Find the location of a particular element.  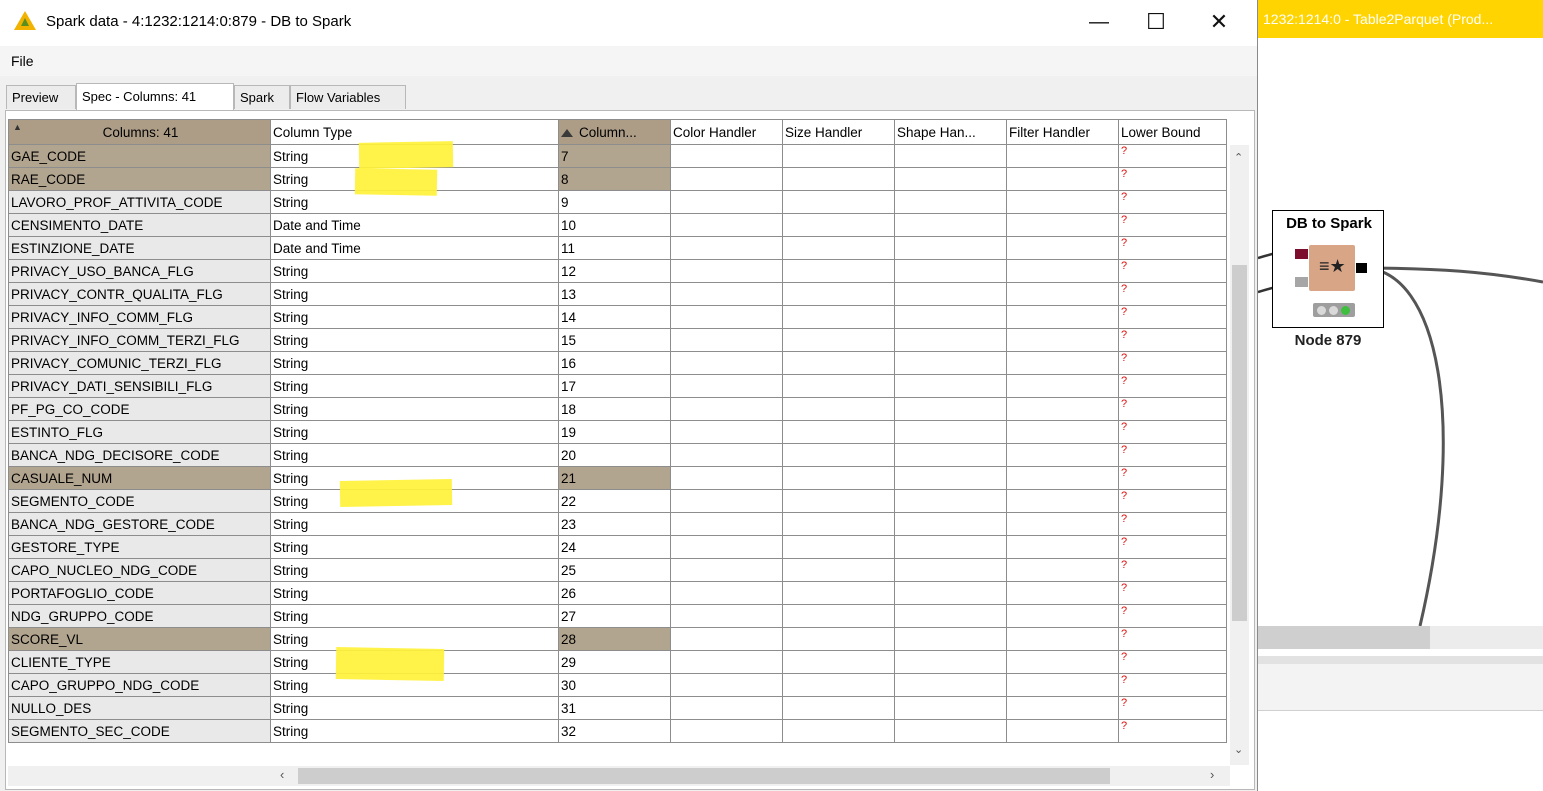

column-position-cell: 11 is located at coordinates (614, 248).